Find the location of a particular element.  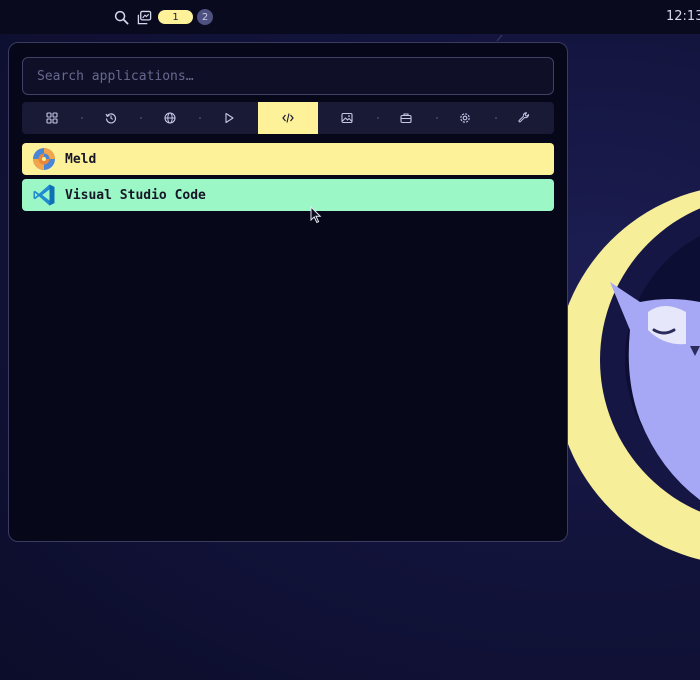

mouse-cursor-icon is located at coordinates (316, 215).